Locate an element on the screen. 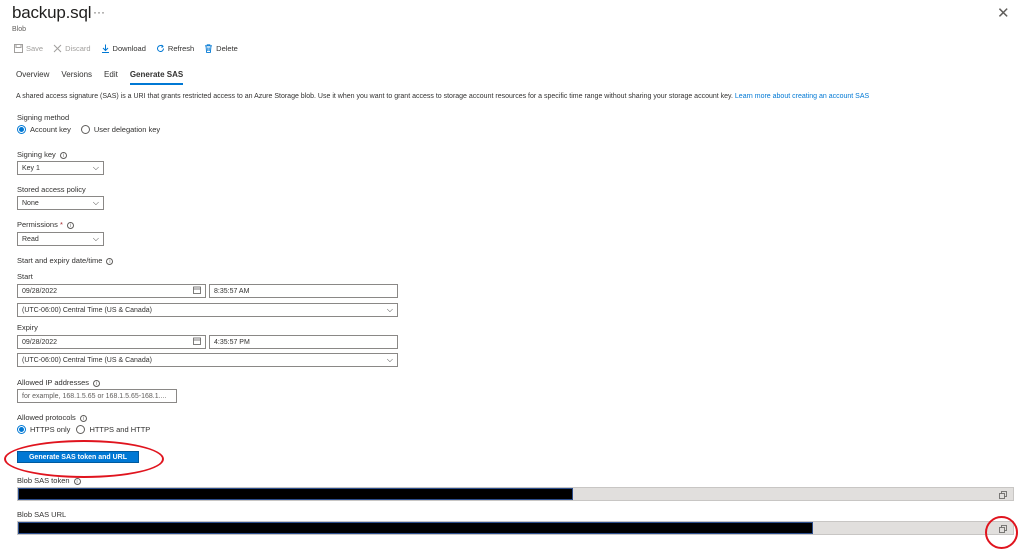  refresh-button: Refresh is located at coordinates (175, 48).